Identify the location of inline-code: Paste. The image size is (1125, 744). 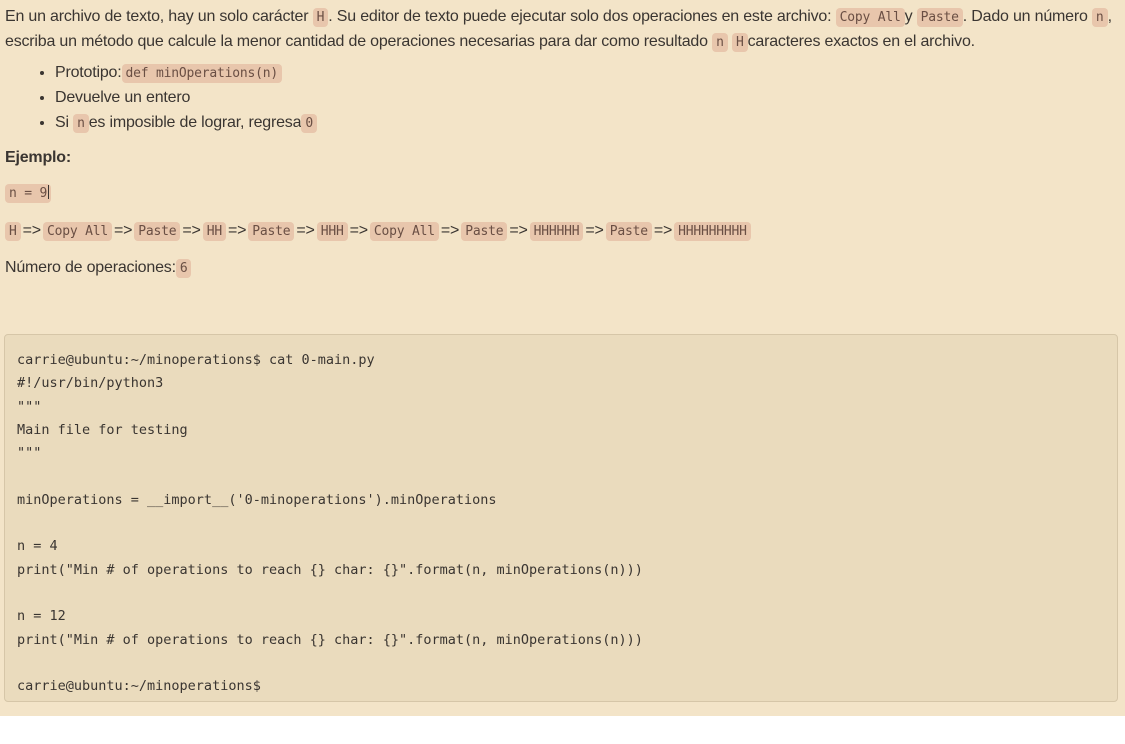
(939, 17).